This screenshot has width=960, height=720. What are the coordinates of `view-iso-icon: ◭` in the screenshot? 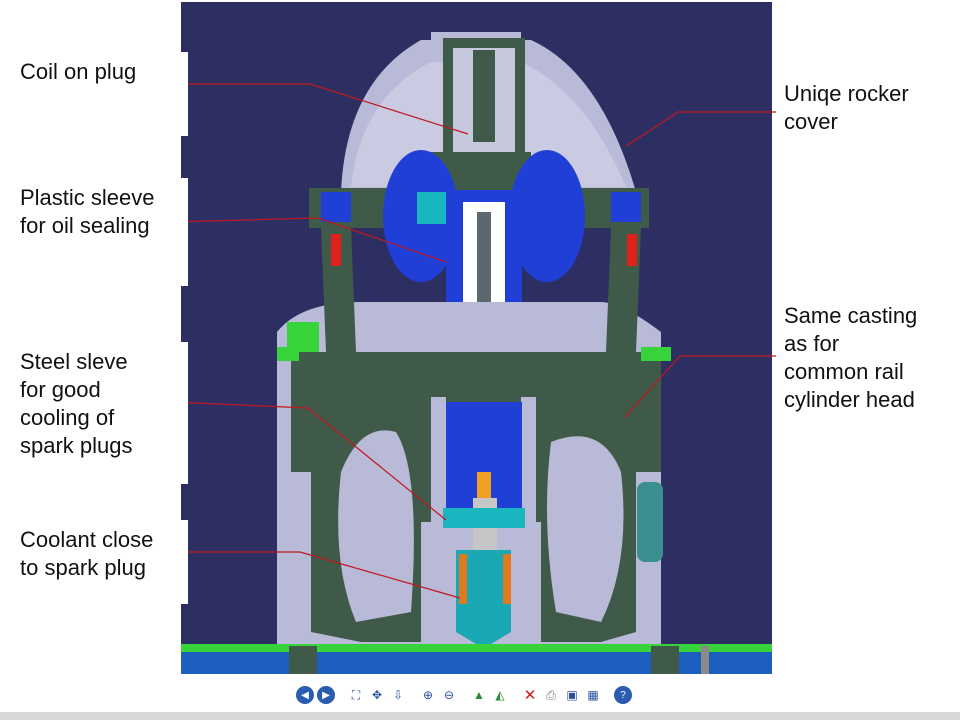 It's located at (500, 695).